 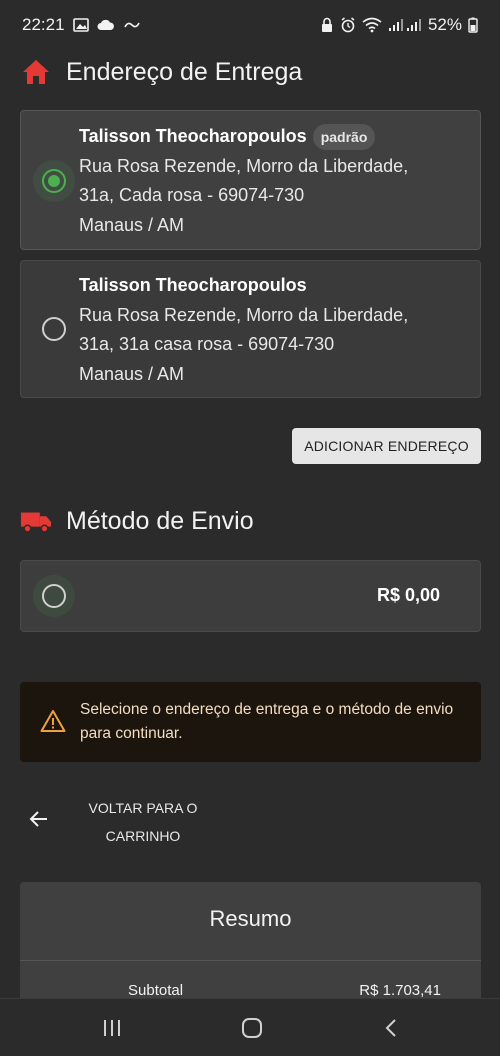 I want to click on address-name: Talisson Theocharopoulos, so click(x=274, y=286).